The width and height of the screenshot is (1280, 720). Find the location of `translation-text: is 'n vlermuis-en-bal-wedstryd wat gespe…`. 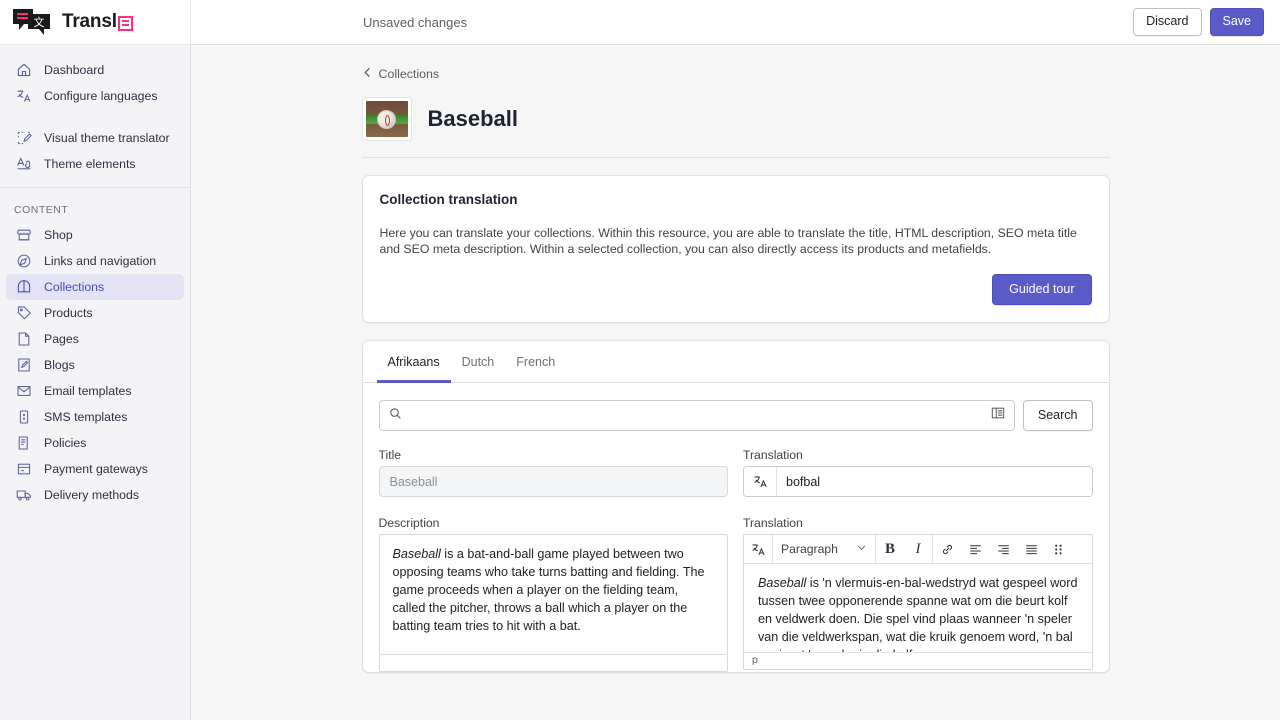

translation-text: is 'n vlermuis-en-bal-wedstryd wat gespe… is located at coordinates (918, 614).